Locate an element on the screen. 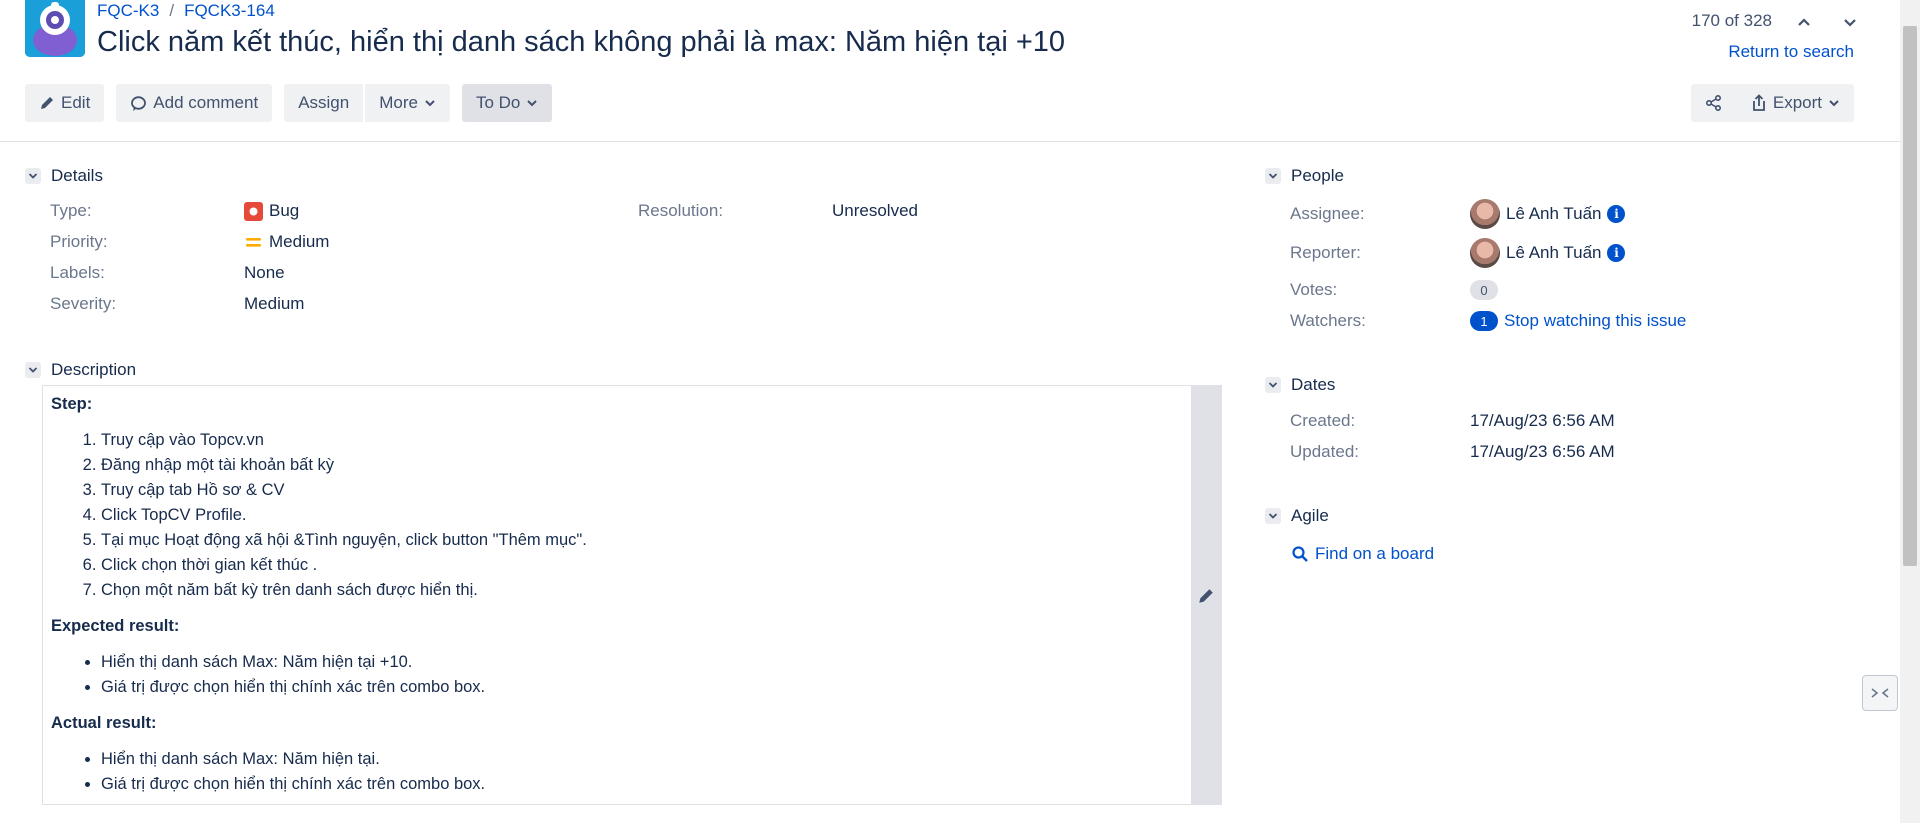 This screenshot has height=823, width=1920. watchers-badge: 1 is located at coordinates (1484, 321).